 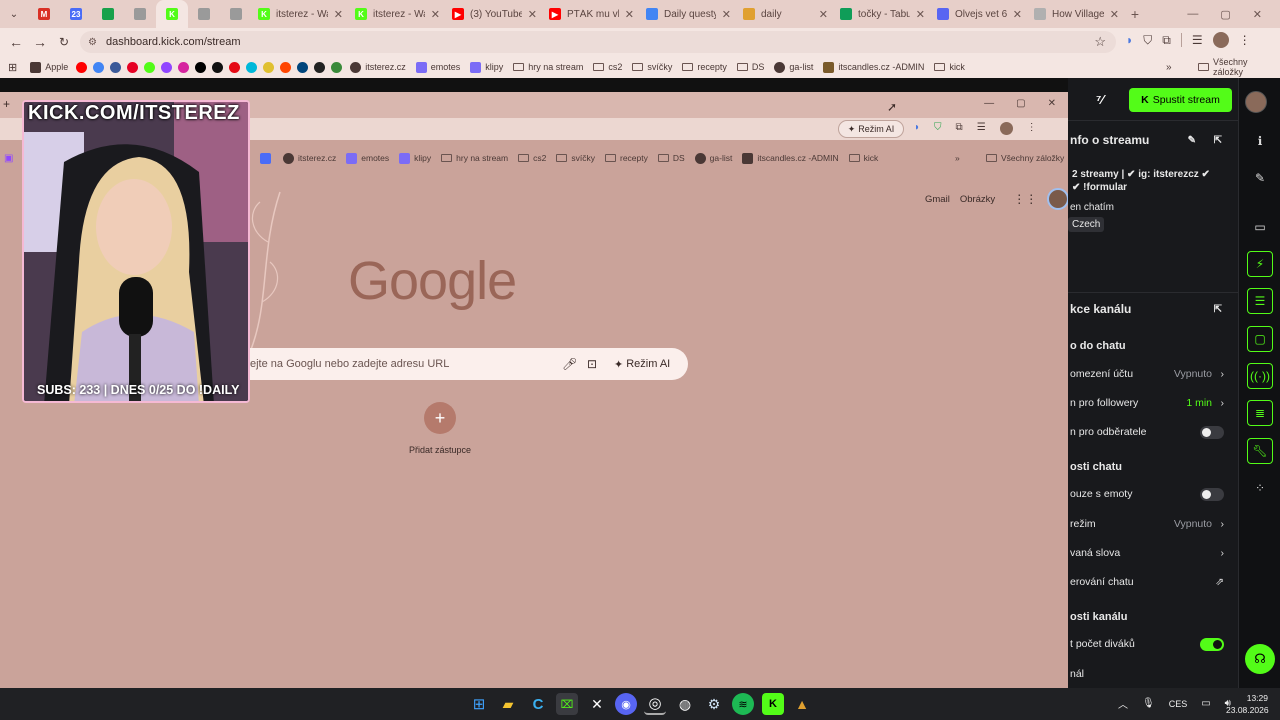 What do you see at coordinates (802, 704) in the screenshot?
I see `drive-icon: ▲` at bounding box center [802, 704].